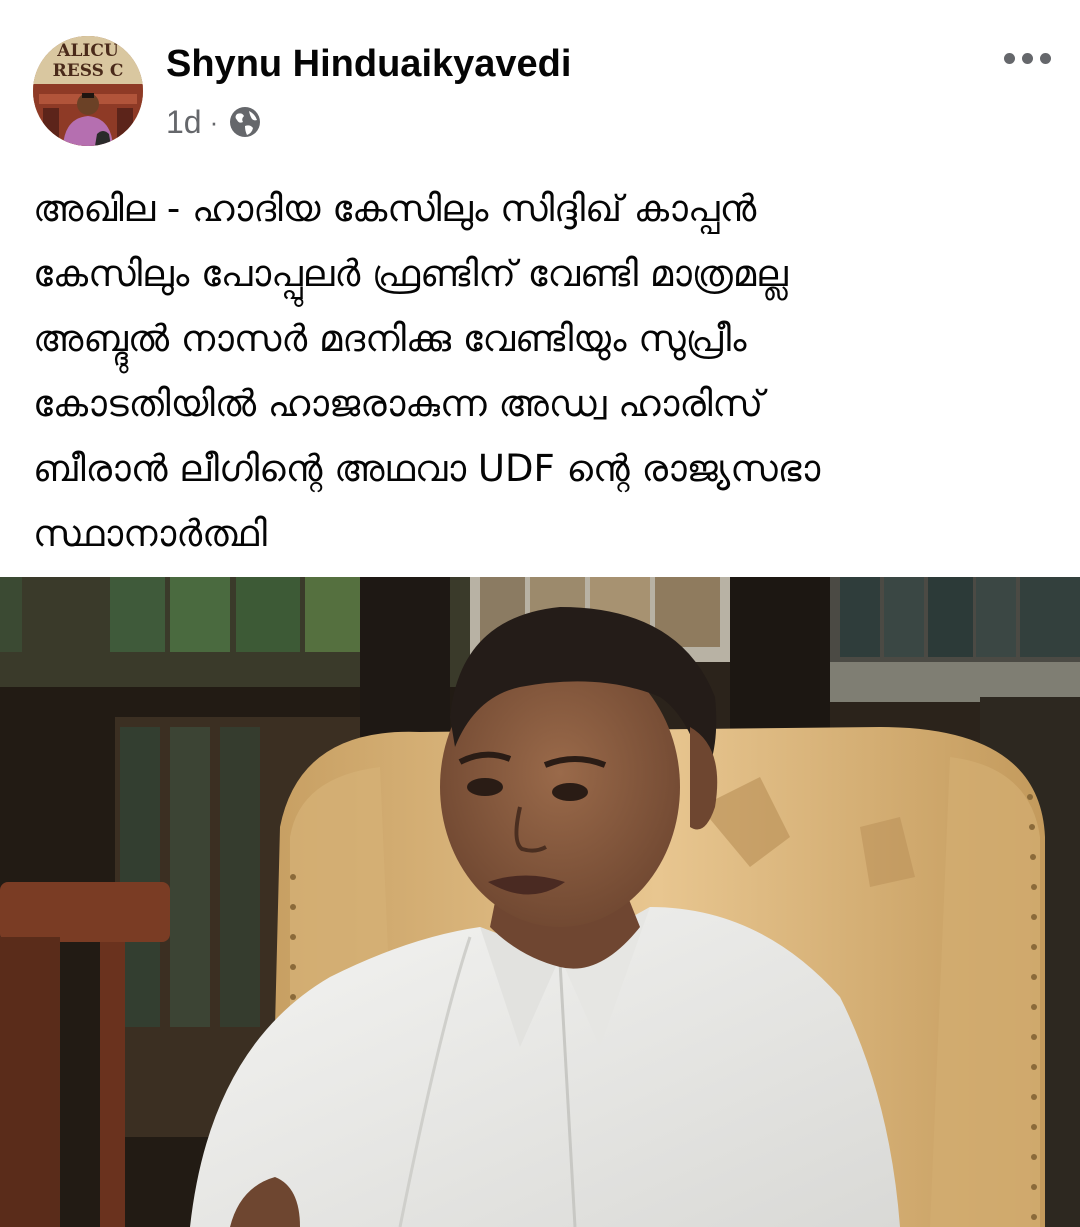 This screenshot has width=1080, height=1227. What do you see at coordinates (398, 403) in the screenshot?
I see `post-text-line: കോടതിയിൽ ഹാജരാകുന്ന അഡ്വ ഹാരിസ്` at bounding box center [398, 403].